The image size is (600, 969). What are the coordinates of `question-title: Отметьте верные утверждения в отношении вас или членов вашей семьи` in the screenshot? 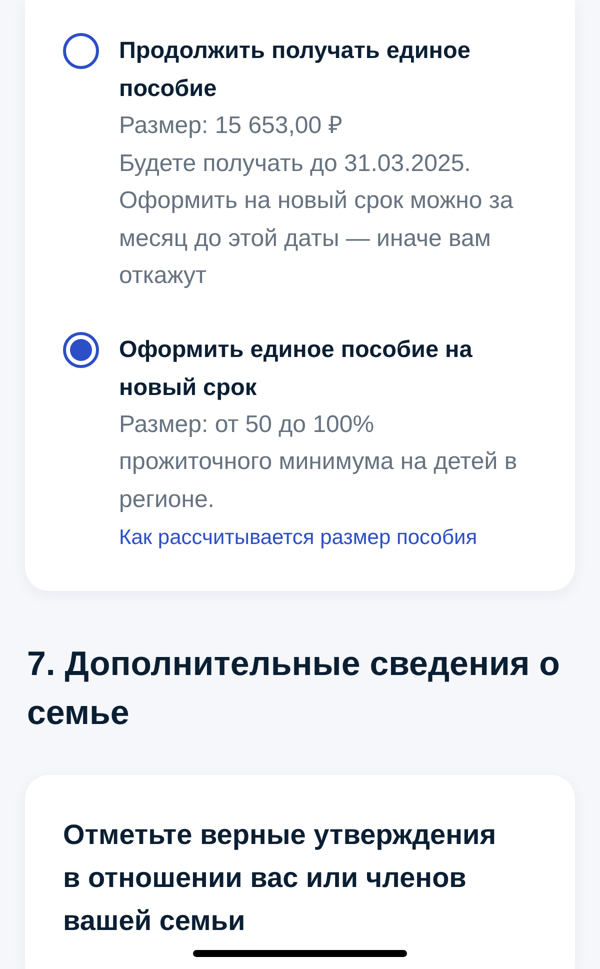 It's located at (280, 878).